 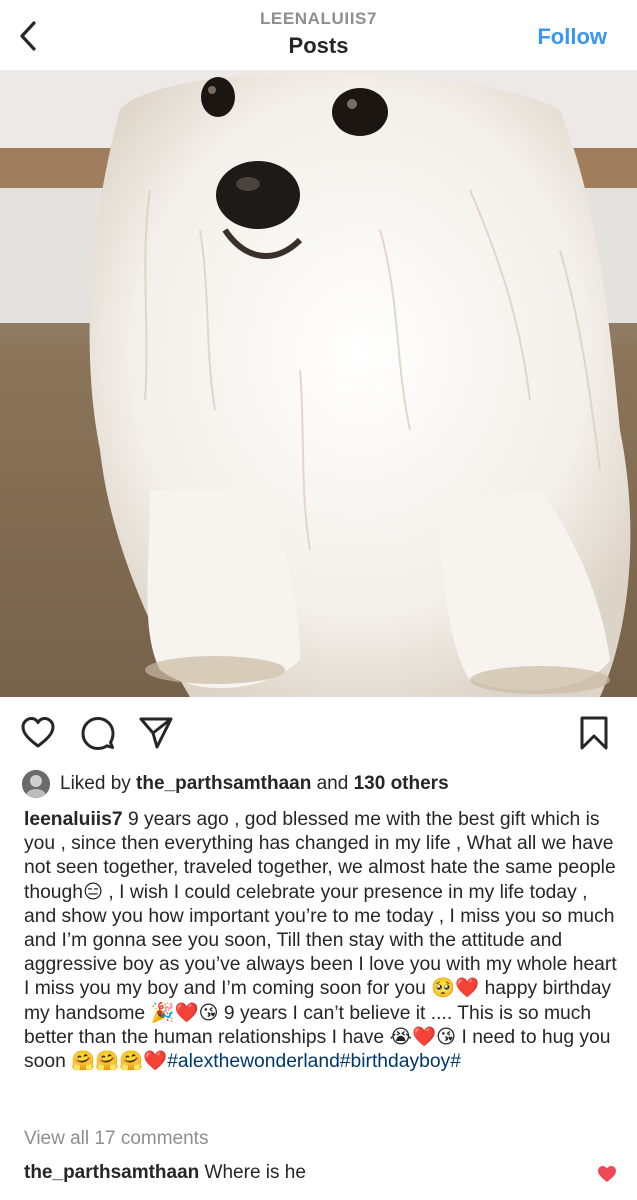 I want to click on liker-avatar, so click(x=36, y=784).